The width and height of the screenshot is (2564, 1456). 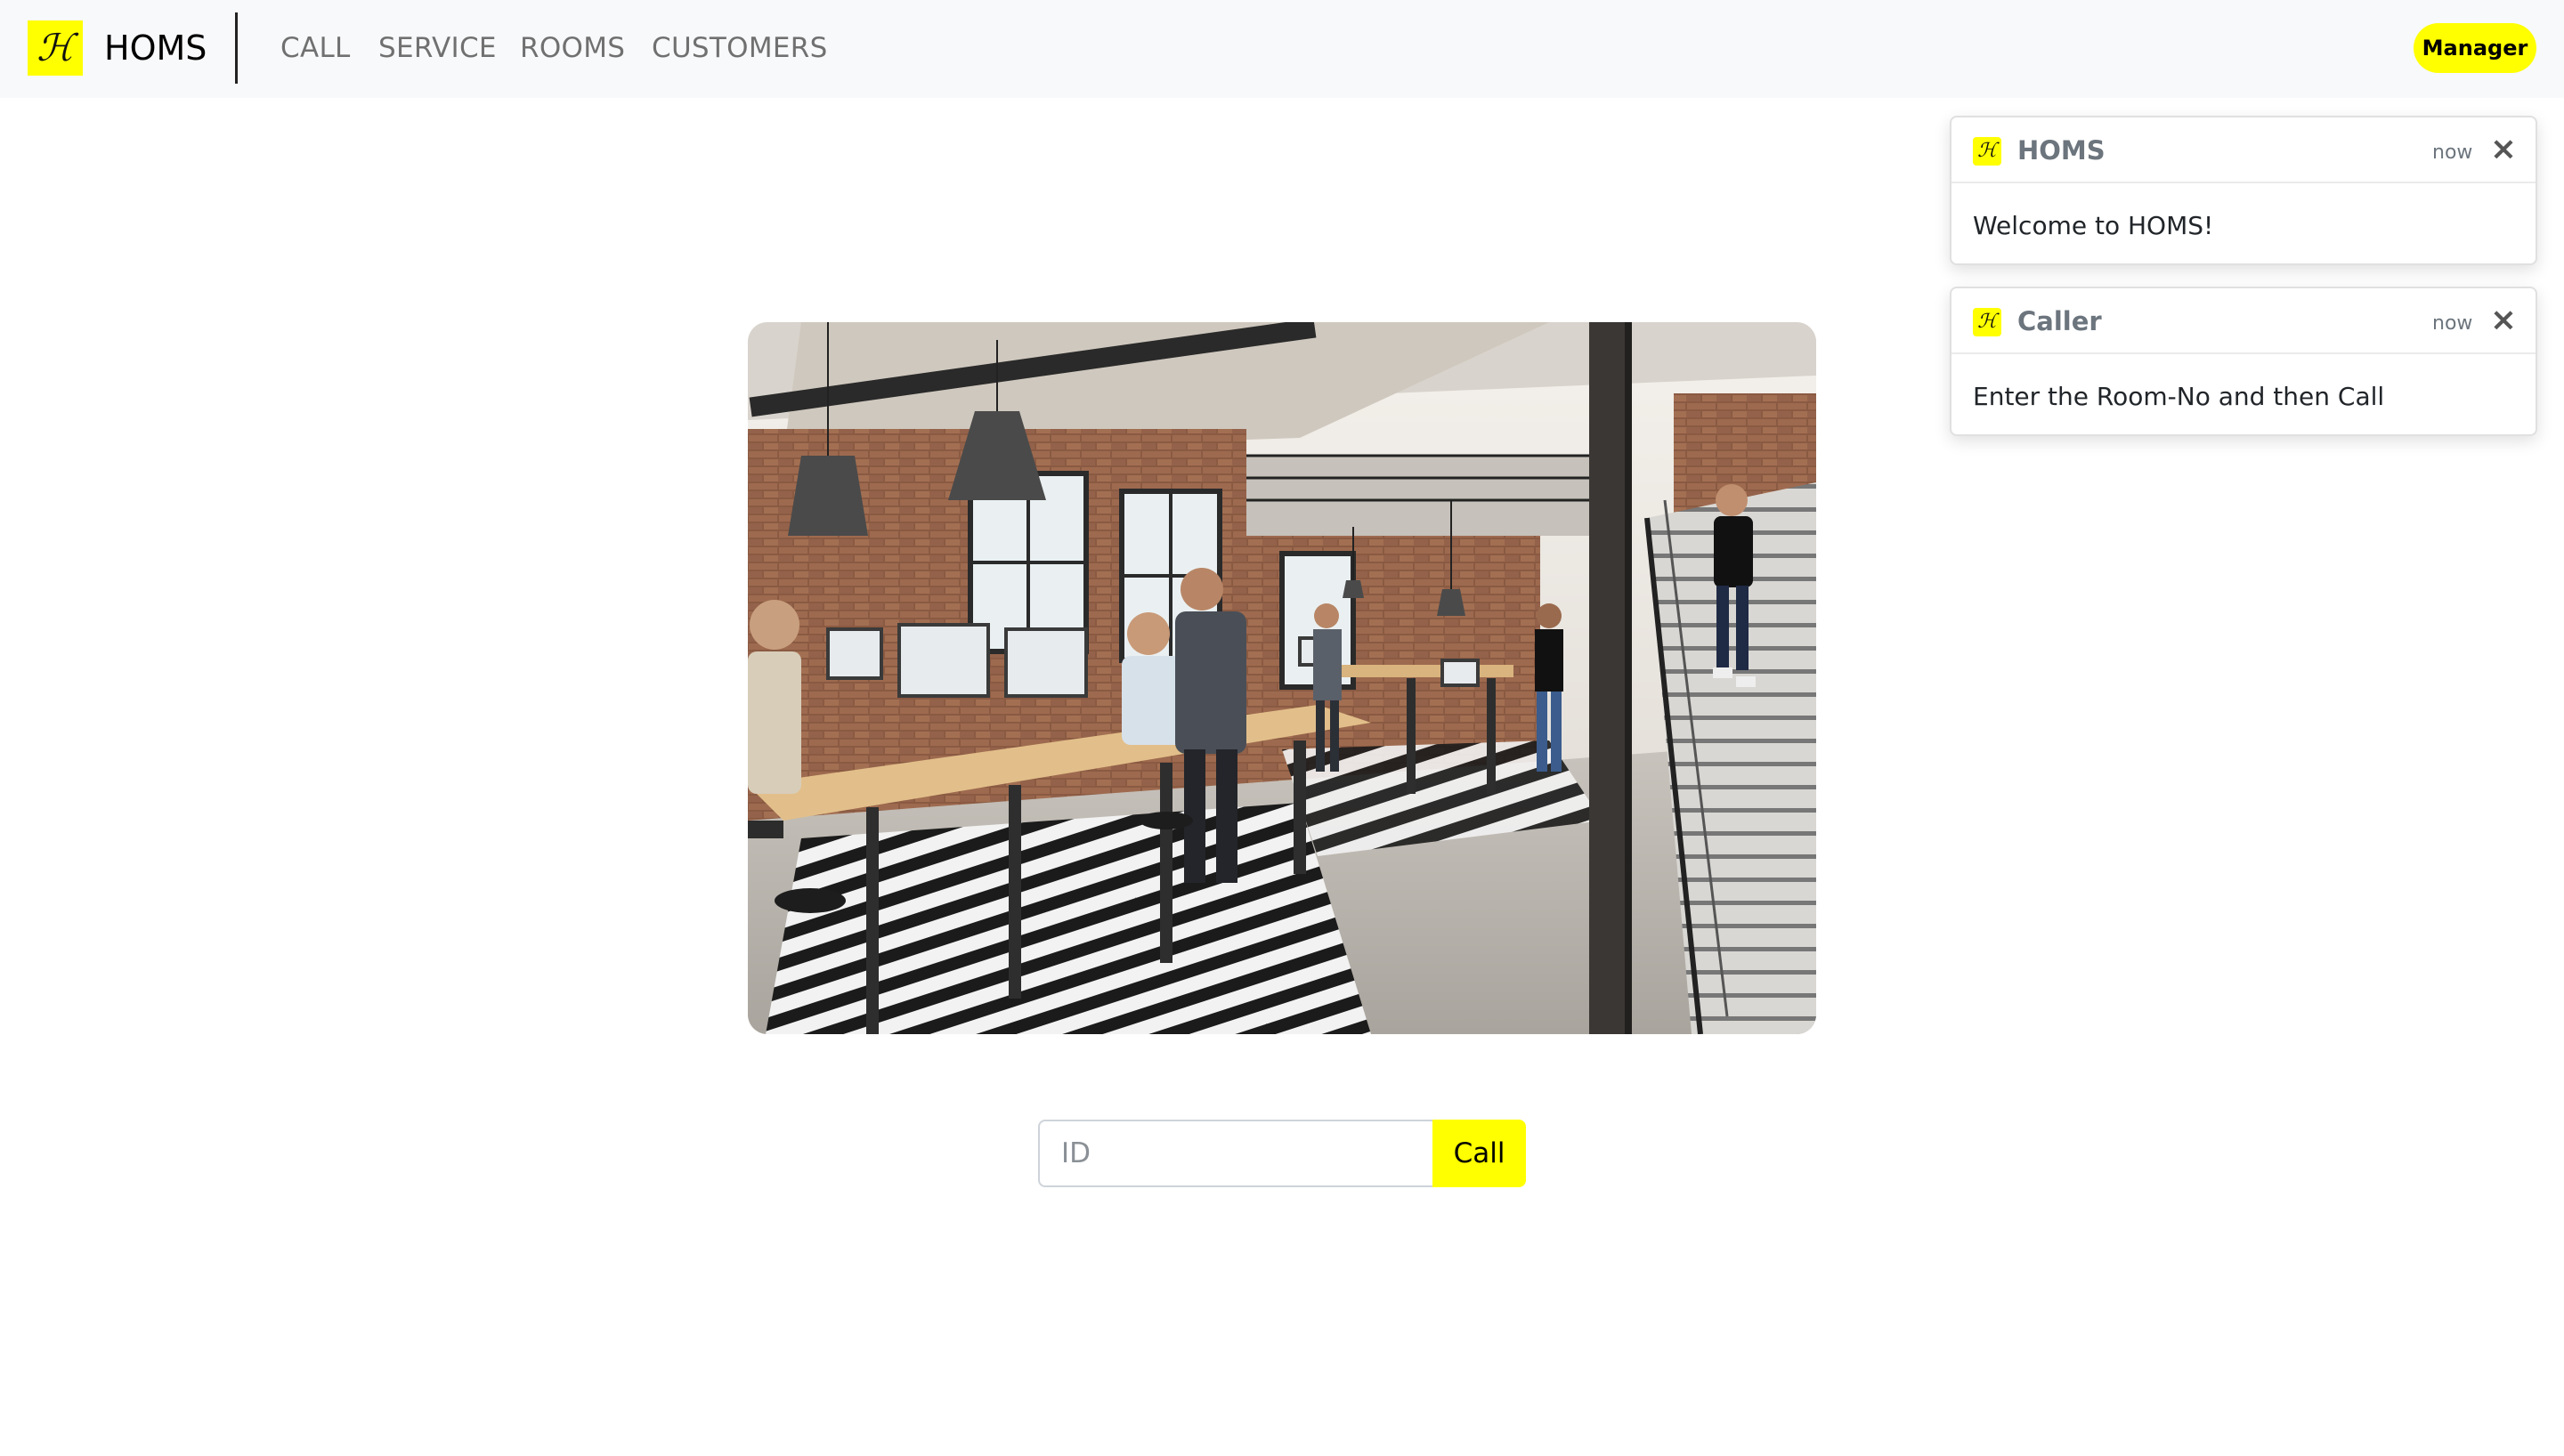 I want to click on brand-logo-icon: ℋ, so click(x=55, y=48).